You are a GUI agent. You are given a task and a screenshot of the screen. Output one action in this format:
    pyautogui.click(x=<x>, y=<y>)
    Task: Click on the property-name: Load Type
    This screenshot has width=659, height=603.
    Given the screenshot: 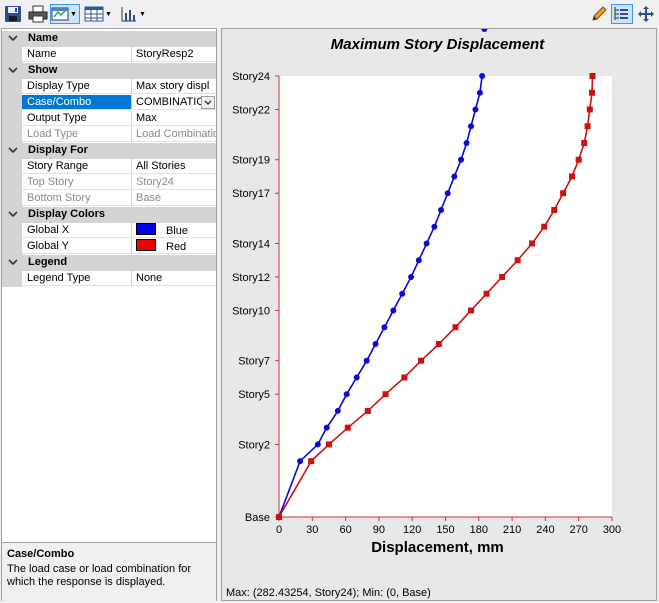 What is the action you would take?
    pyautogui.click(x=76, y=134)
    